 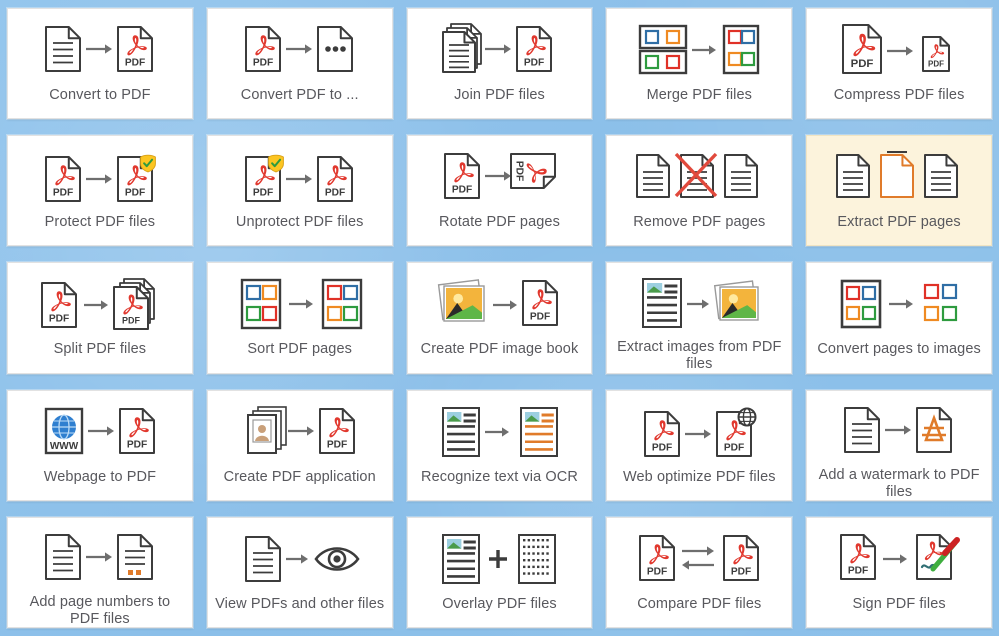 I want to click on tile-label: Extract PDF pages, so click(x=899, y=222).